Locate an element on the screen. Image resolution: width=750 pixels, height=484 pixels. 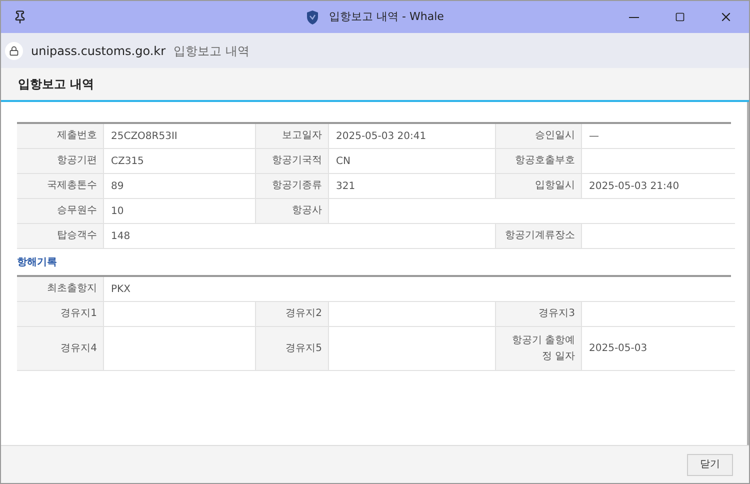
field-value: PKX is located at coordinates (179, 289).